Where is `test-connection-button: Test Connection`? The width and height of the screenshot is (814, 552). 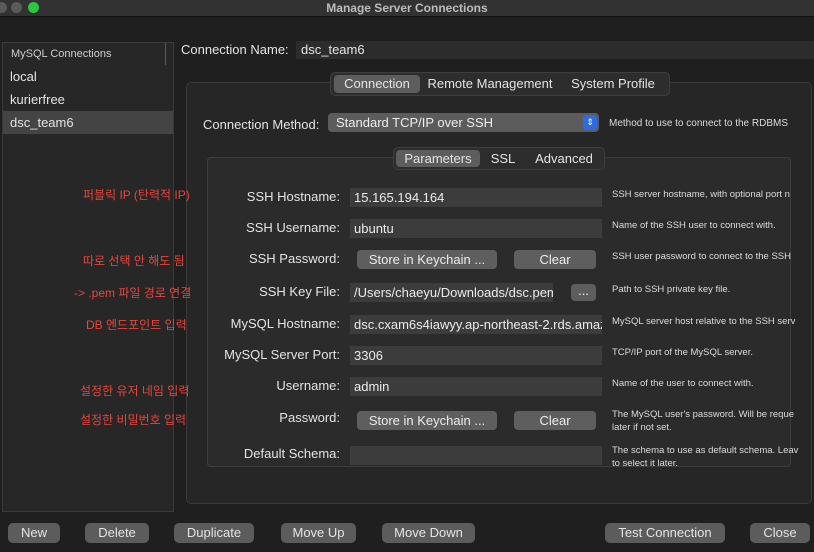
test-connection-button: Test Connection is located at coordinates (665, 533).